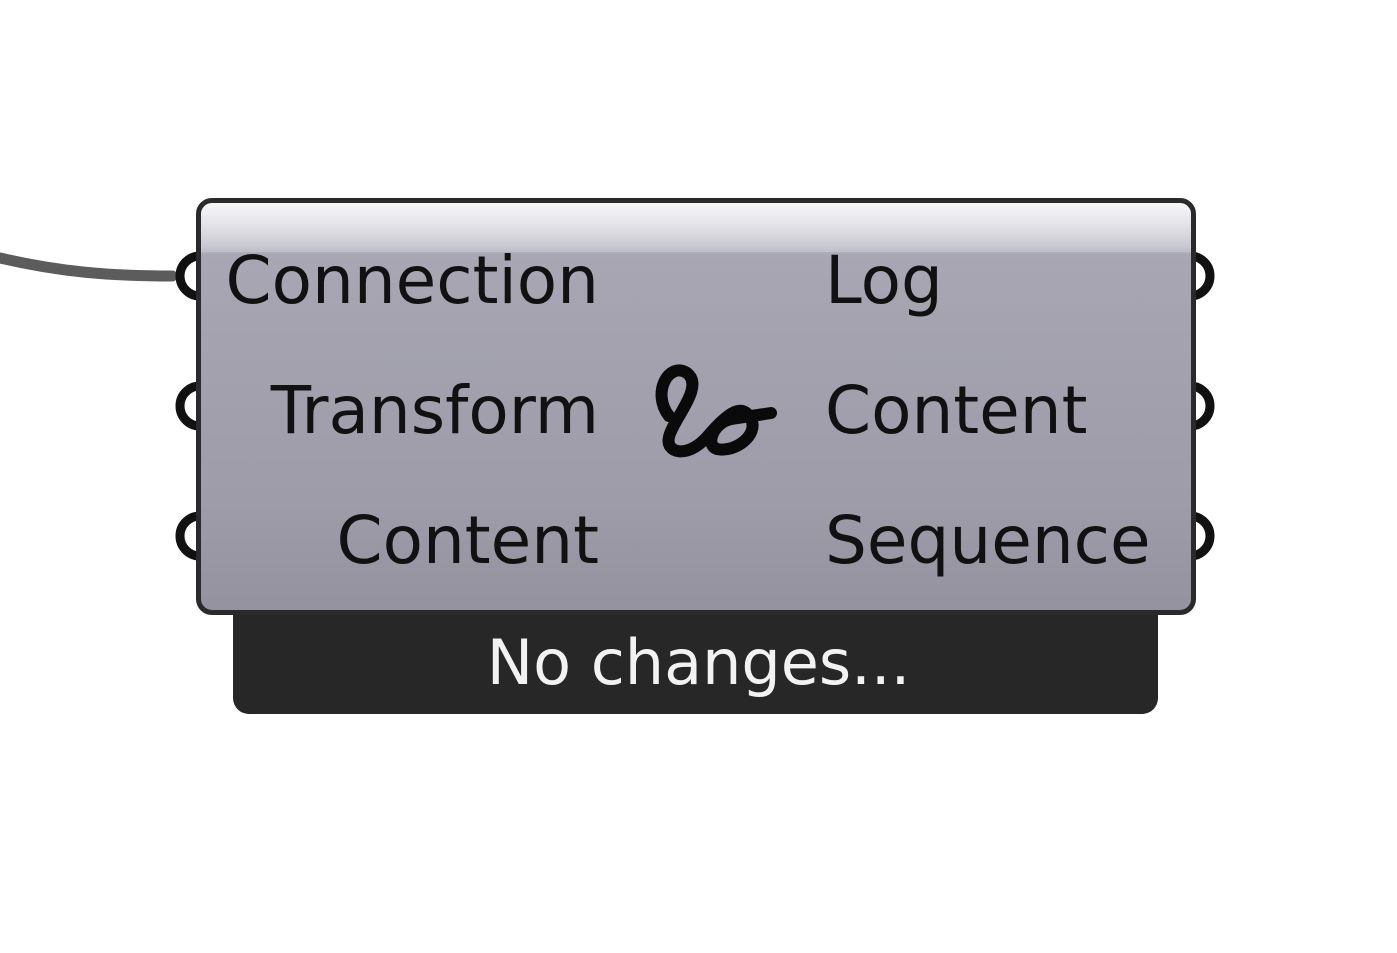 This screenshot has height=953, width=1397. What do you see at coordinates (956, 411) in the screenshot?
I see `output-content: Content` at bounding box center [956, 411].